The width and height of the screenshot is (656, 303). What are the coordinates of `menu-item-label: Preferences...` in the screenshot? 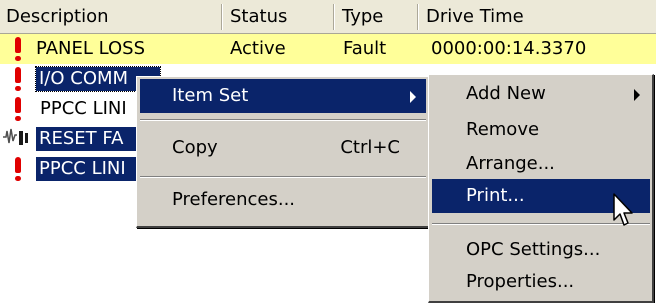 It's located at (234, 199).